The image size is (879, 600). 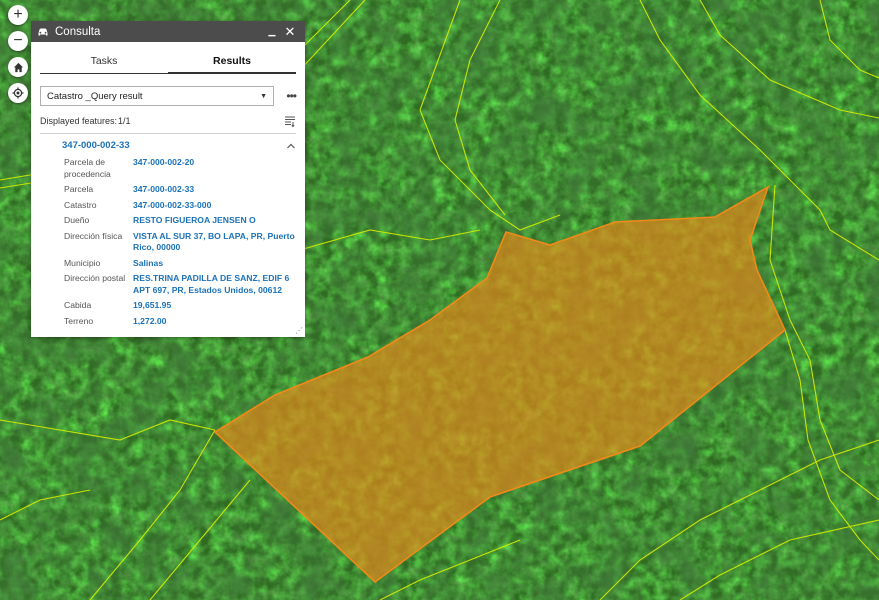 What do you see at coordinates (299, 330) in the screenshot?
I see `resize-handle-icon: ⋰` at bounding box center [299, 330].